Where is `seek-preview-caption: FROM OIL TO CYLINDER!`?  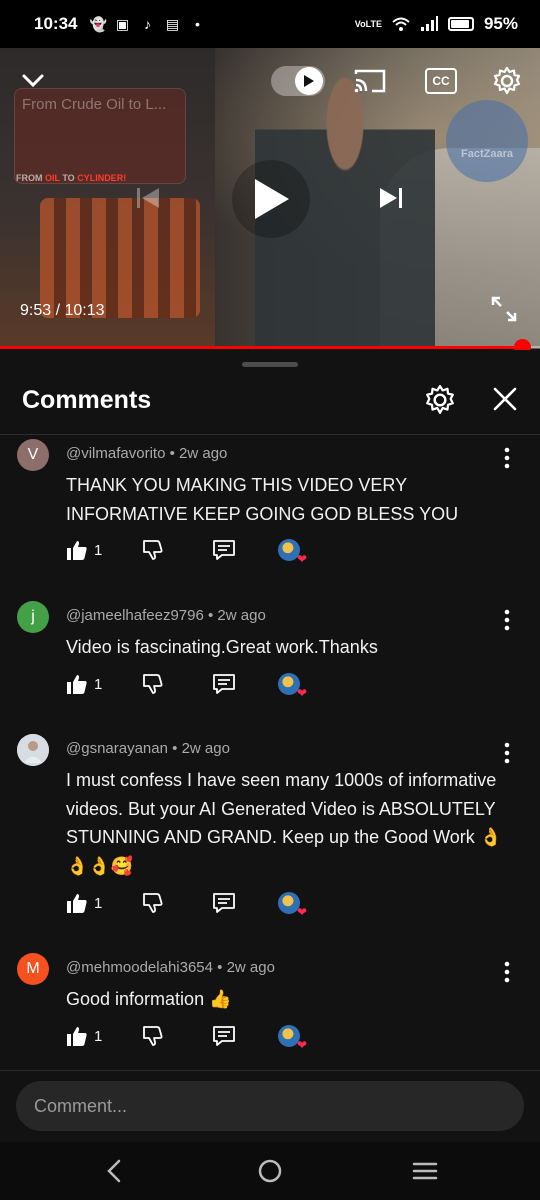
seek-preview-caption: FROM OIL TO CYLINDER! is located at coordinates (71, 178).